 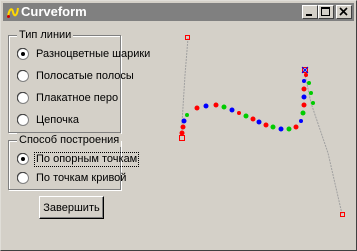 I want to click on title-buttons, so click(x=327, y=12).